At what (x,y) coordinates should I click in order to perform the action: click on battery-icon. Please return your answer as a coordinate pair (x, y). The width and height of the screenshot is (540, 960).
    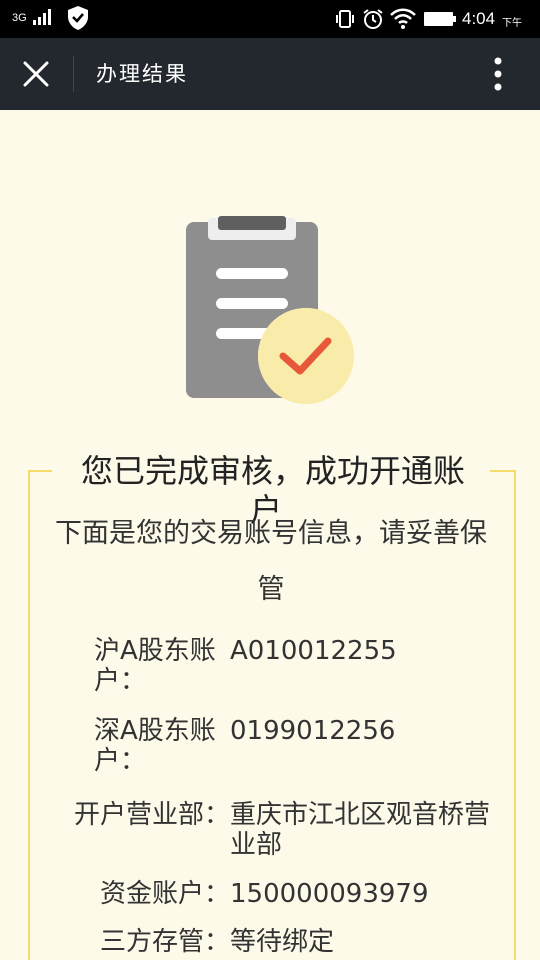
    Looking at the image, I should click on (440, 19).